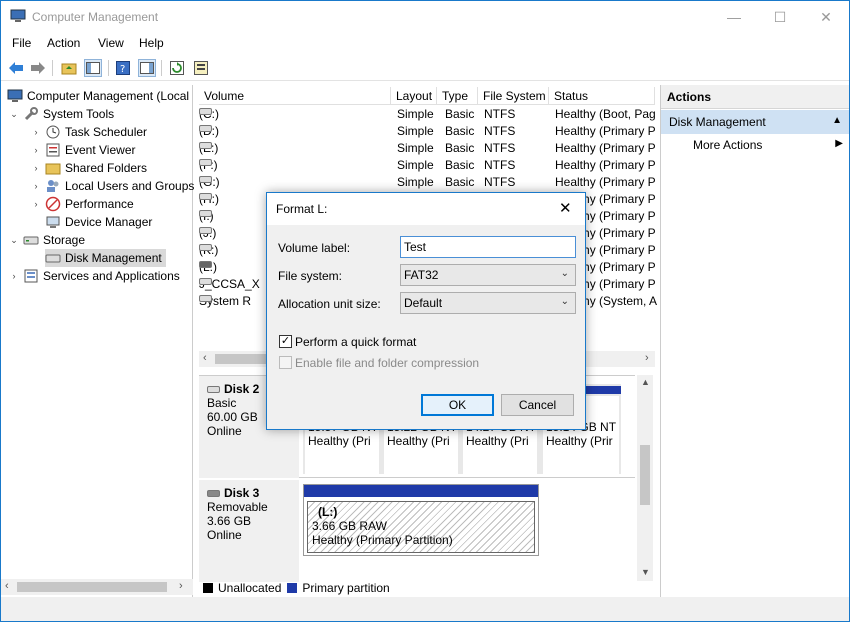 This screenshot has height=622, width=850. I want to click on volume-row: (D:) Simple Basic NTFS Healthy (Primary P, so click(426, 131).